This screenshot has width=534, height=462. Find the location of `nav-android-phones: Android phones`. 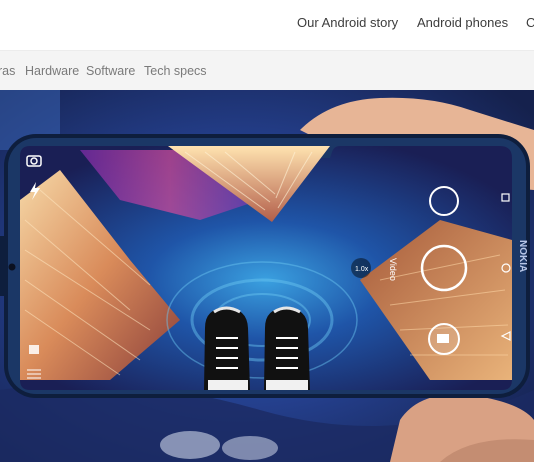

nav-android-phones: Android phones is located at coordinates (462, 22).